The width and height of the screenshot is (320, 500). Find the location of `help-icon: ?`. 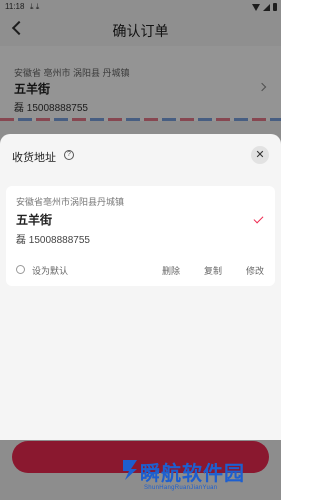

help-icon: ? is located at coordinates (69, 155).